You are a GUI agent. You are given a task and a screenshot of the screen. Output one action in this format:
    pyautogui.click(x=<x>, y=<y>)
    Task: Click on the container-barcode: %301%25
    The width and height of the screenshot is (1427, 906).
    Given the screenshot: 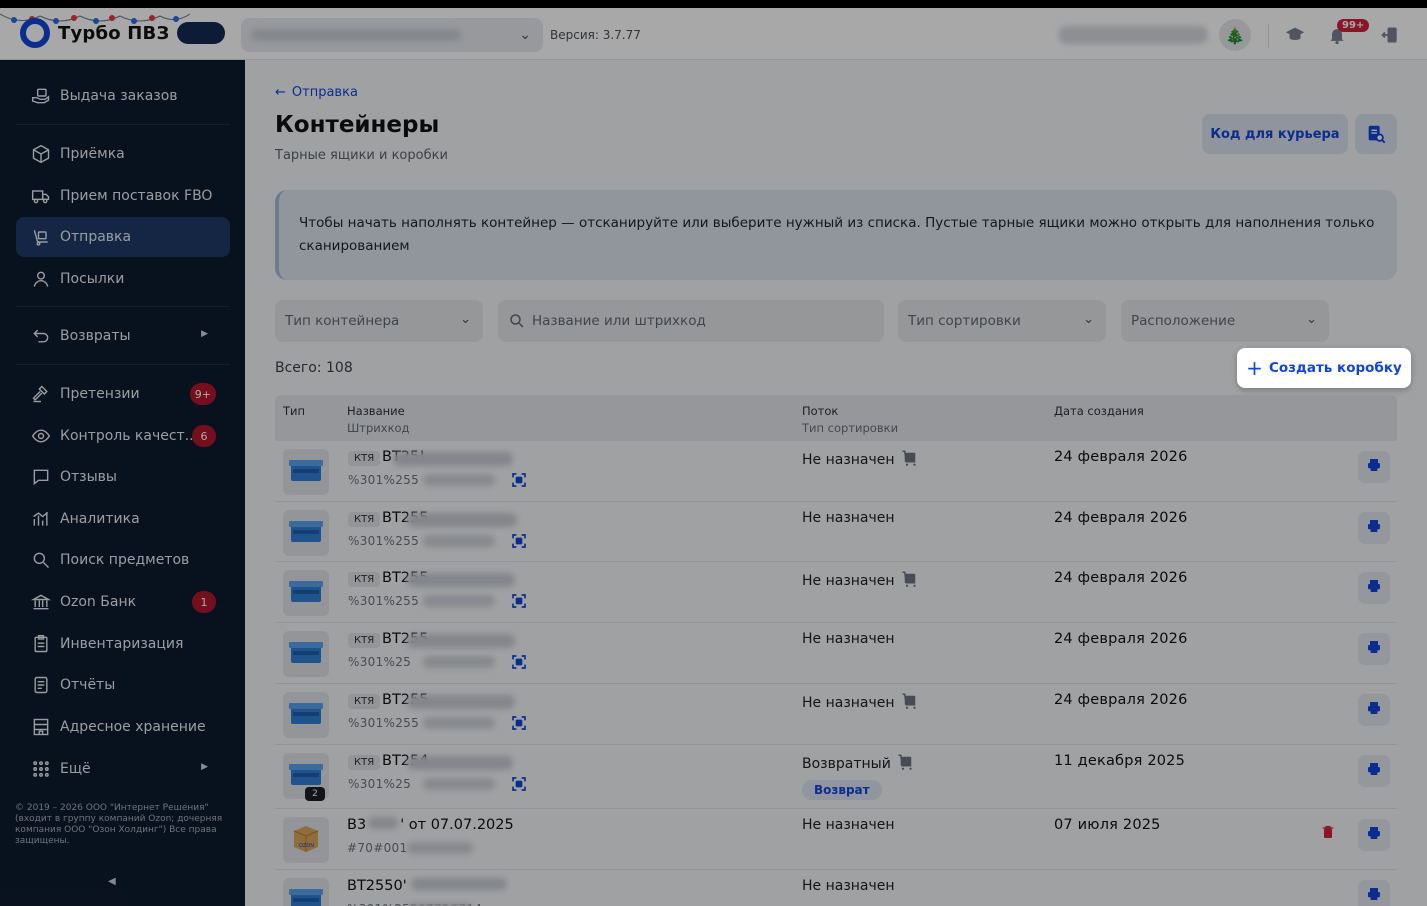 What is the action you would take?
    pyautogui.click(x=380, y=662)
    